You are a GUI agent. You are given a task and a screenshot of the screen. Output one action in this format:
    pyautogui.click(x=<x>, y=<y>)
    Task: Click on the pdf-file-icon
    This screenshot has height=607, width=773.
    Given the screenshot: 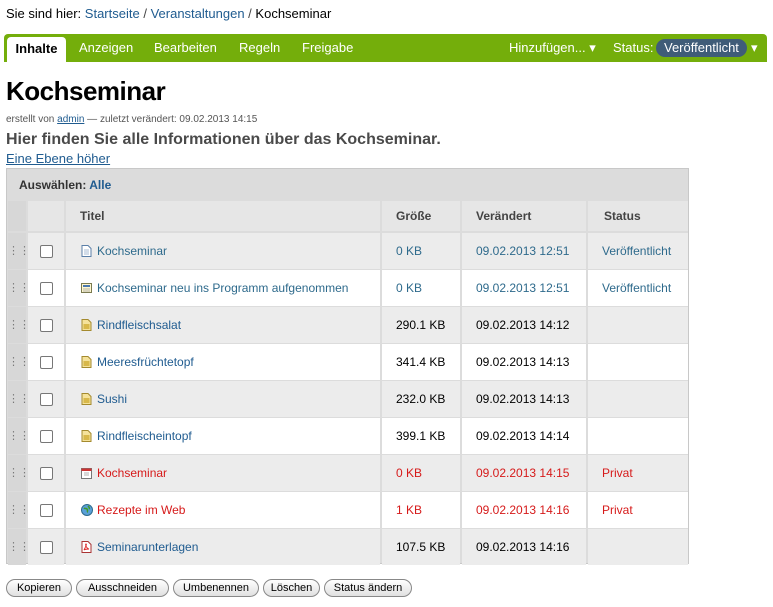 What is the action you would take?
    pyautogui.click(x=86, y=547)
    